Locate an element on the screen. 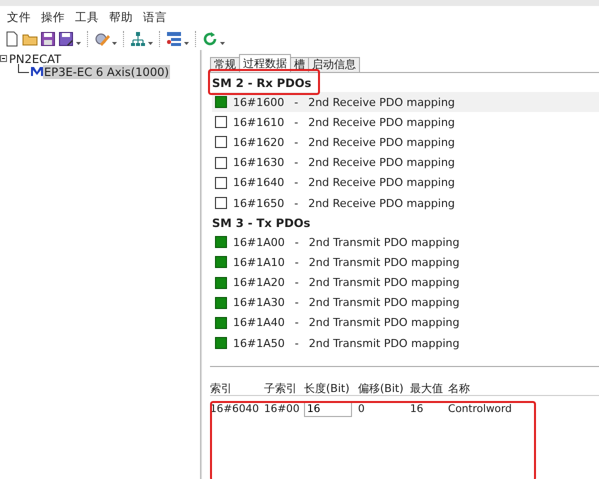 The width and height of the screenshot is (599, 479). list-row: 16#1A30 - 2nd Transmit PDO mapping is located at coordinates (405, 302).